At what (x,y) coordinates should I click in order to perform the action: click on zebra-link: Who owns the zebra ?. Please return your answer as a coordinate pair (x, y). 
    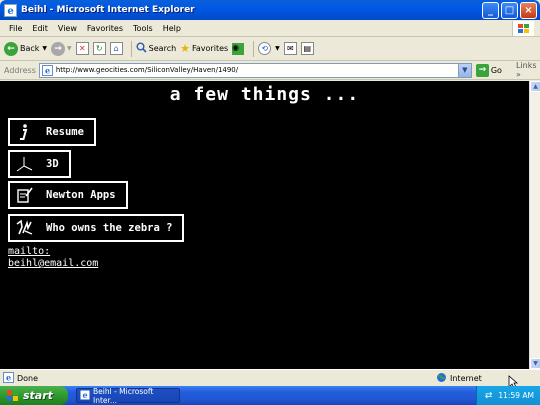
    Looking at the image, I should click on (96, 228).